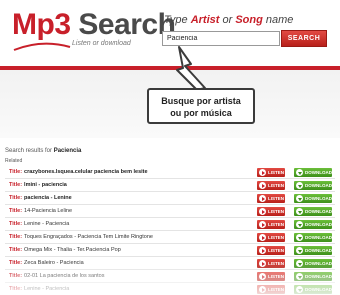 The width and height of the screenshot is (340, 295). Describe the element at coordinates (45, 185) in the screenshot. I see `song-name: lmini - paciencia` at that location.